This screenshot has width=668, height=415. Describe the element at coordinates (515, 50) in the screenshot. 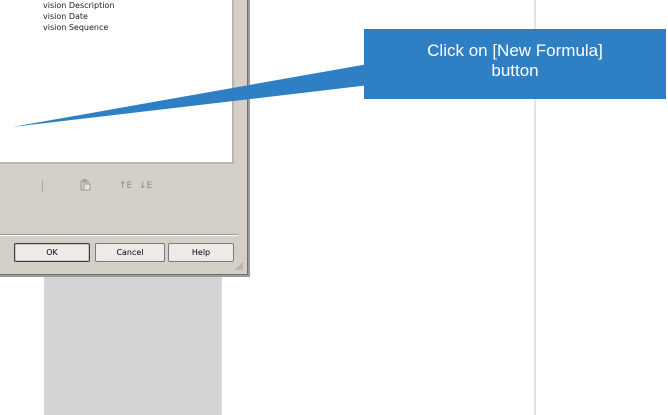

I see `callout-text-line1: Click on [New Formula]` at that location.